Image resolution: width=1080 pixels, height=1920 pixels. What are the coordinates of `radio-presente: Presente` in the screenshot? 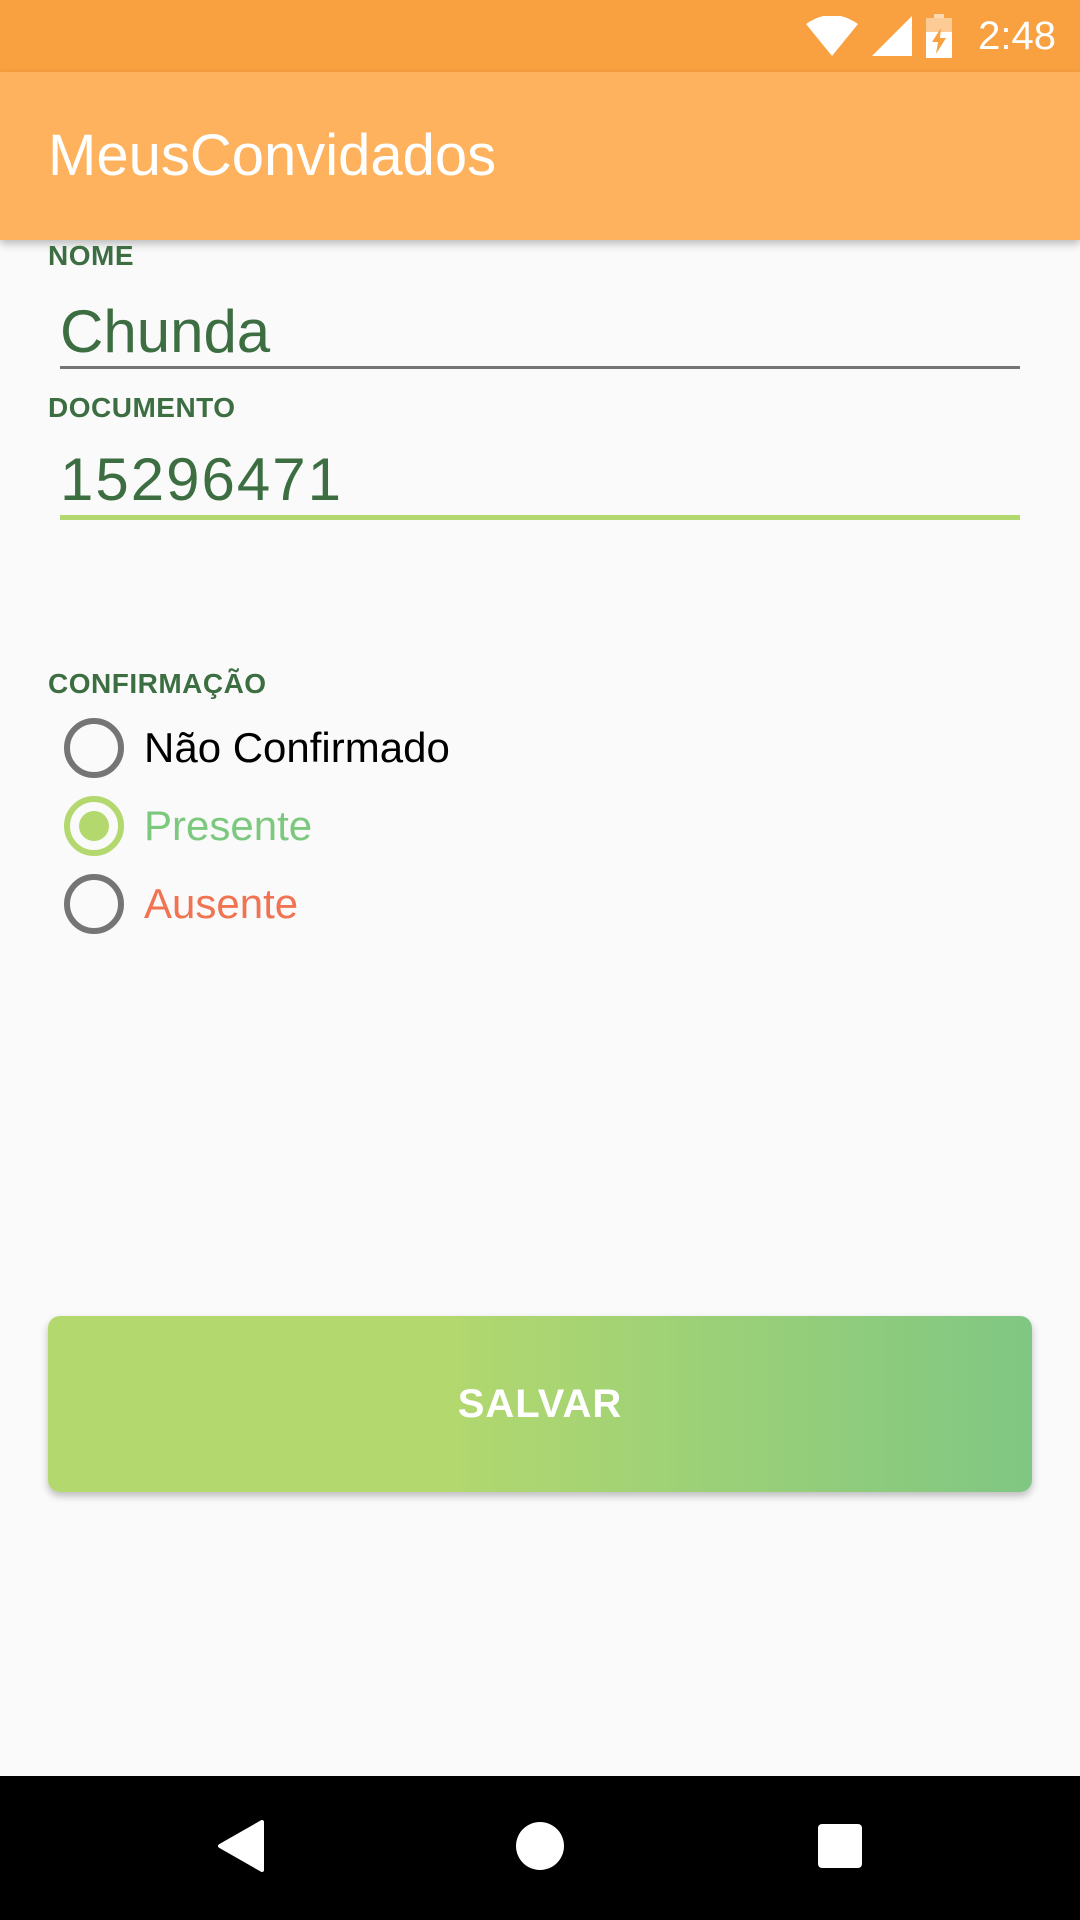 It's located at (188, 826).